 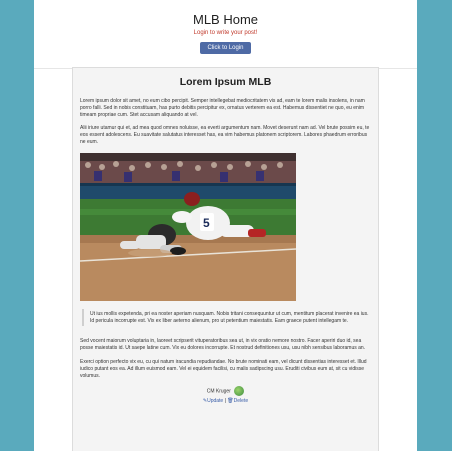 What do you see at coordinates (218, 391) in the screenshot?
I see `author-name: CM Kruger` at bounding box center [218, 391].